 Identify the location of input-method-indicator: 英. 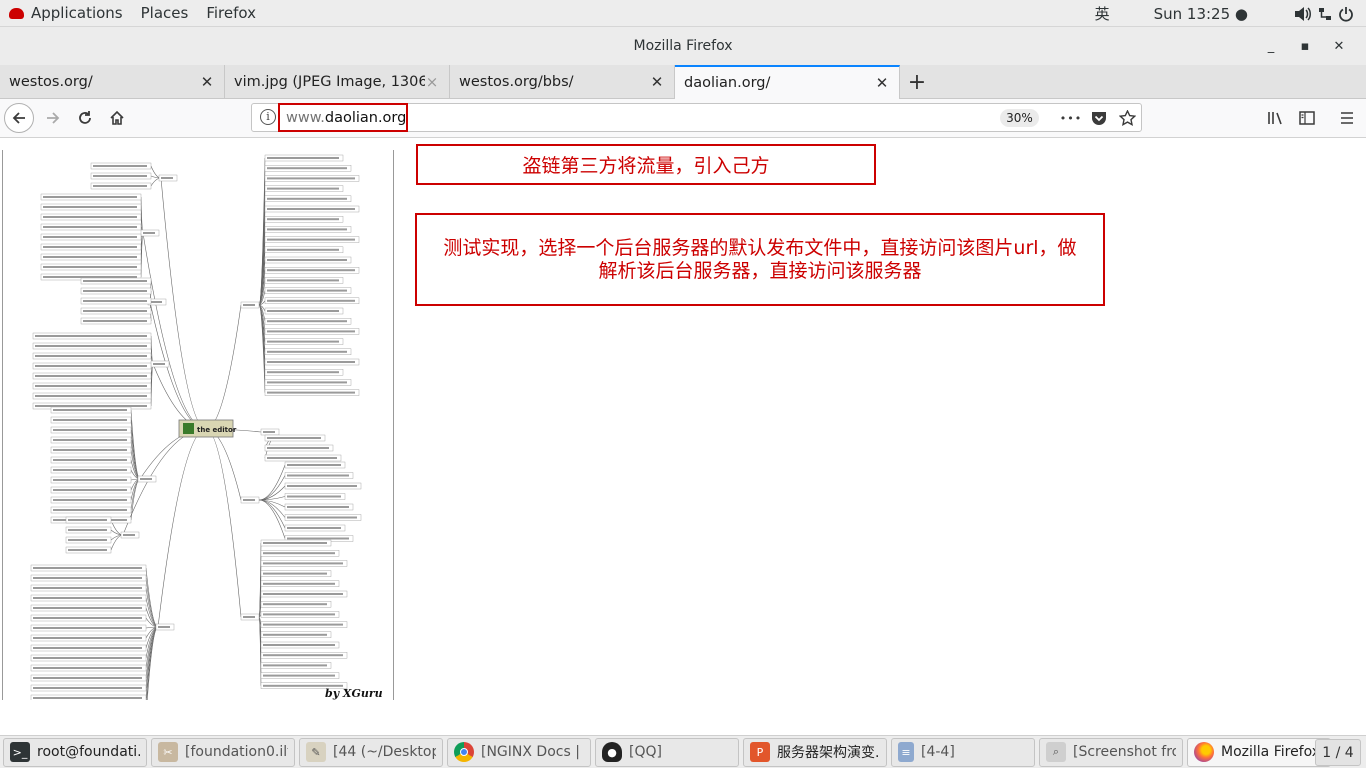
(1102, 13).